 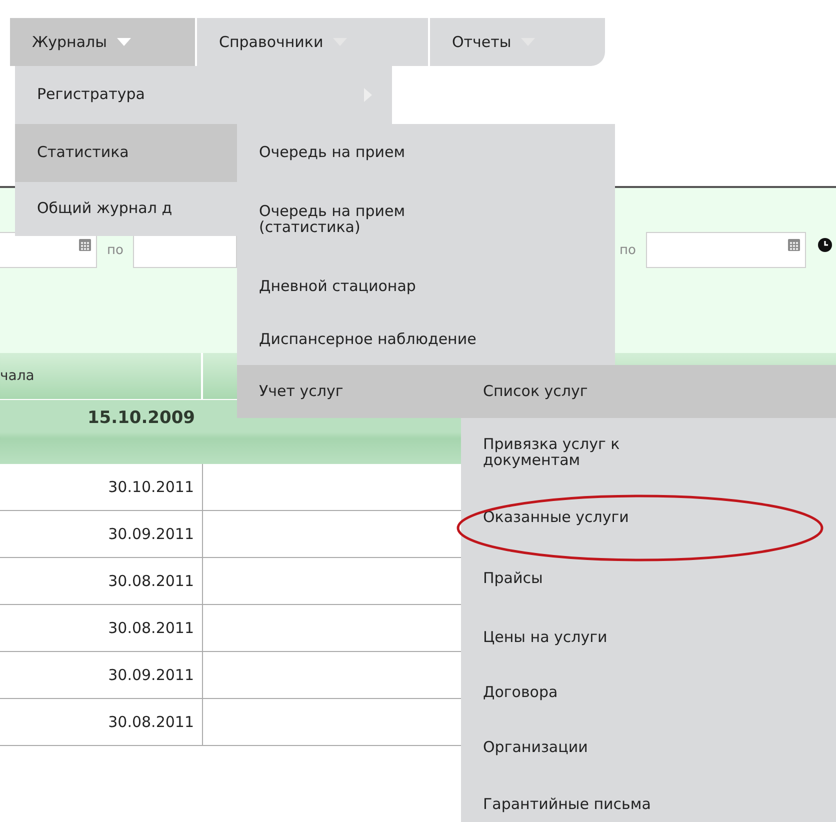 I want to click on menu-item: Диспансерное наблюдение, so click(x=426, y=340).